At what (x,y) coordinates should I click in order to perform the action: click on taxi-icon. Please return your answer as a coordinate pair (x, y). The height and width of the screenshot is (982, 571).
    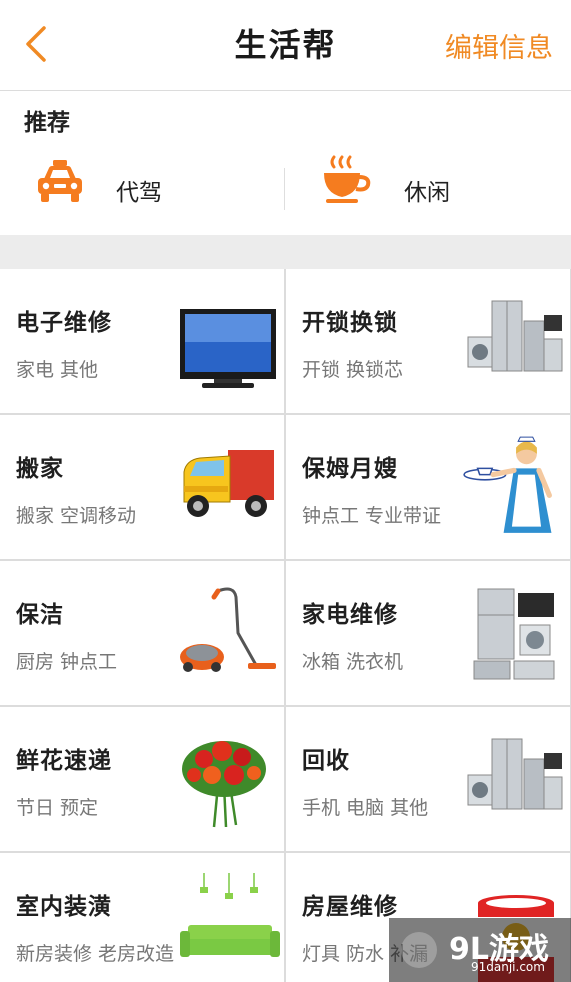
    Looking at the image, I should click on (60, 181).